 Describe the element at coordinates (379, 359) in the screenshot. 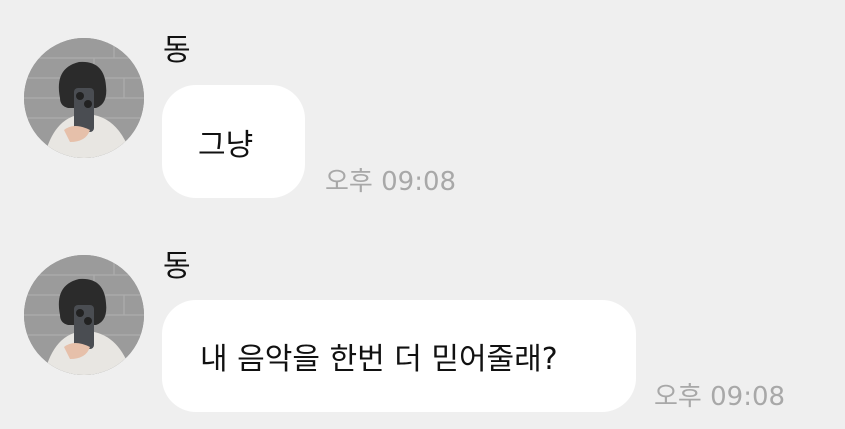

I see `message-text: 내 음악을 한번 더 믿어줄래?` at that location.